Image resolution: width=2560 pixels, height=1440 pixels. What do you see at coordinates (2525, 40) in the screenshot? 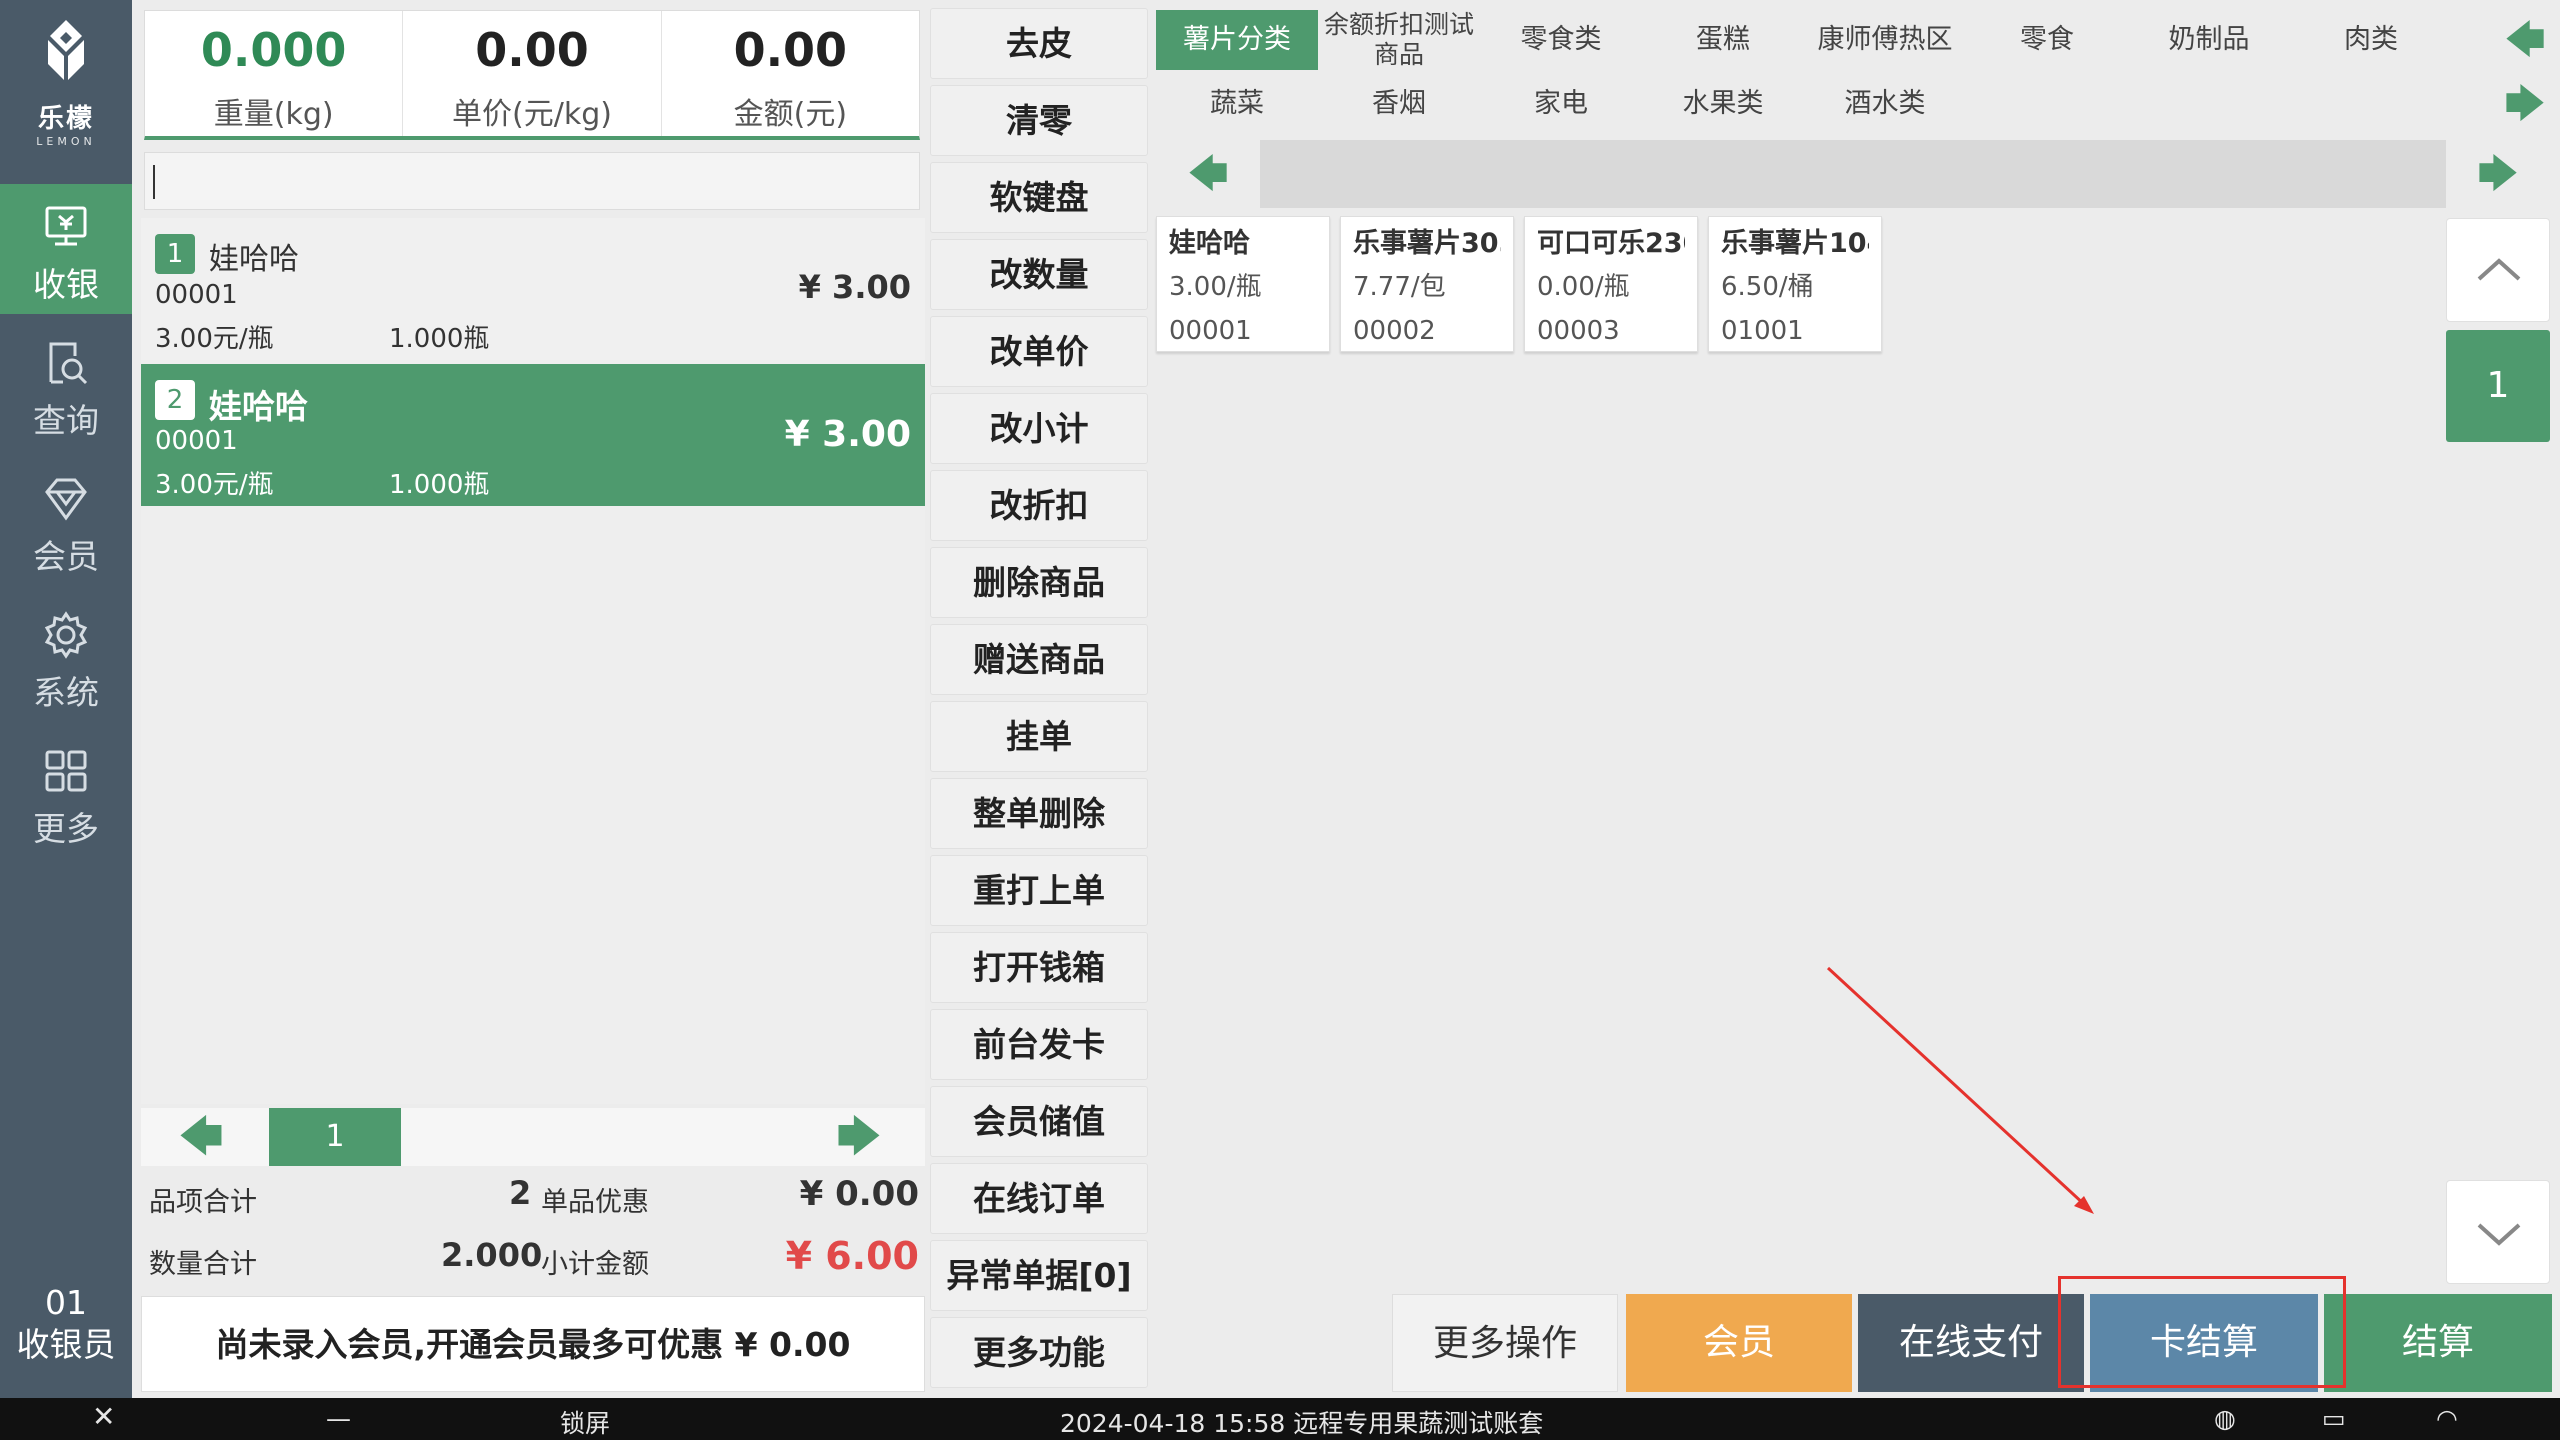
I see `category-prev-arrow-icon: 🡄` at bounding box center [2525, 40].